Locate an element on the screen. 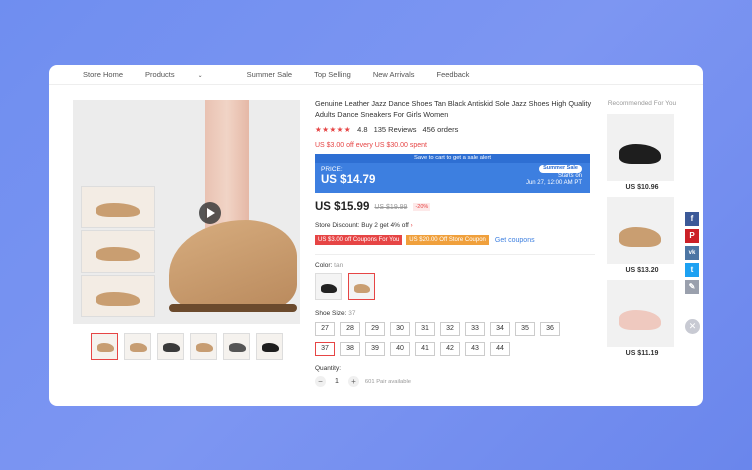  main-product-image is located at coordinates (186, 212).